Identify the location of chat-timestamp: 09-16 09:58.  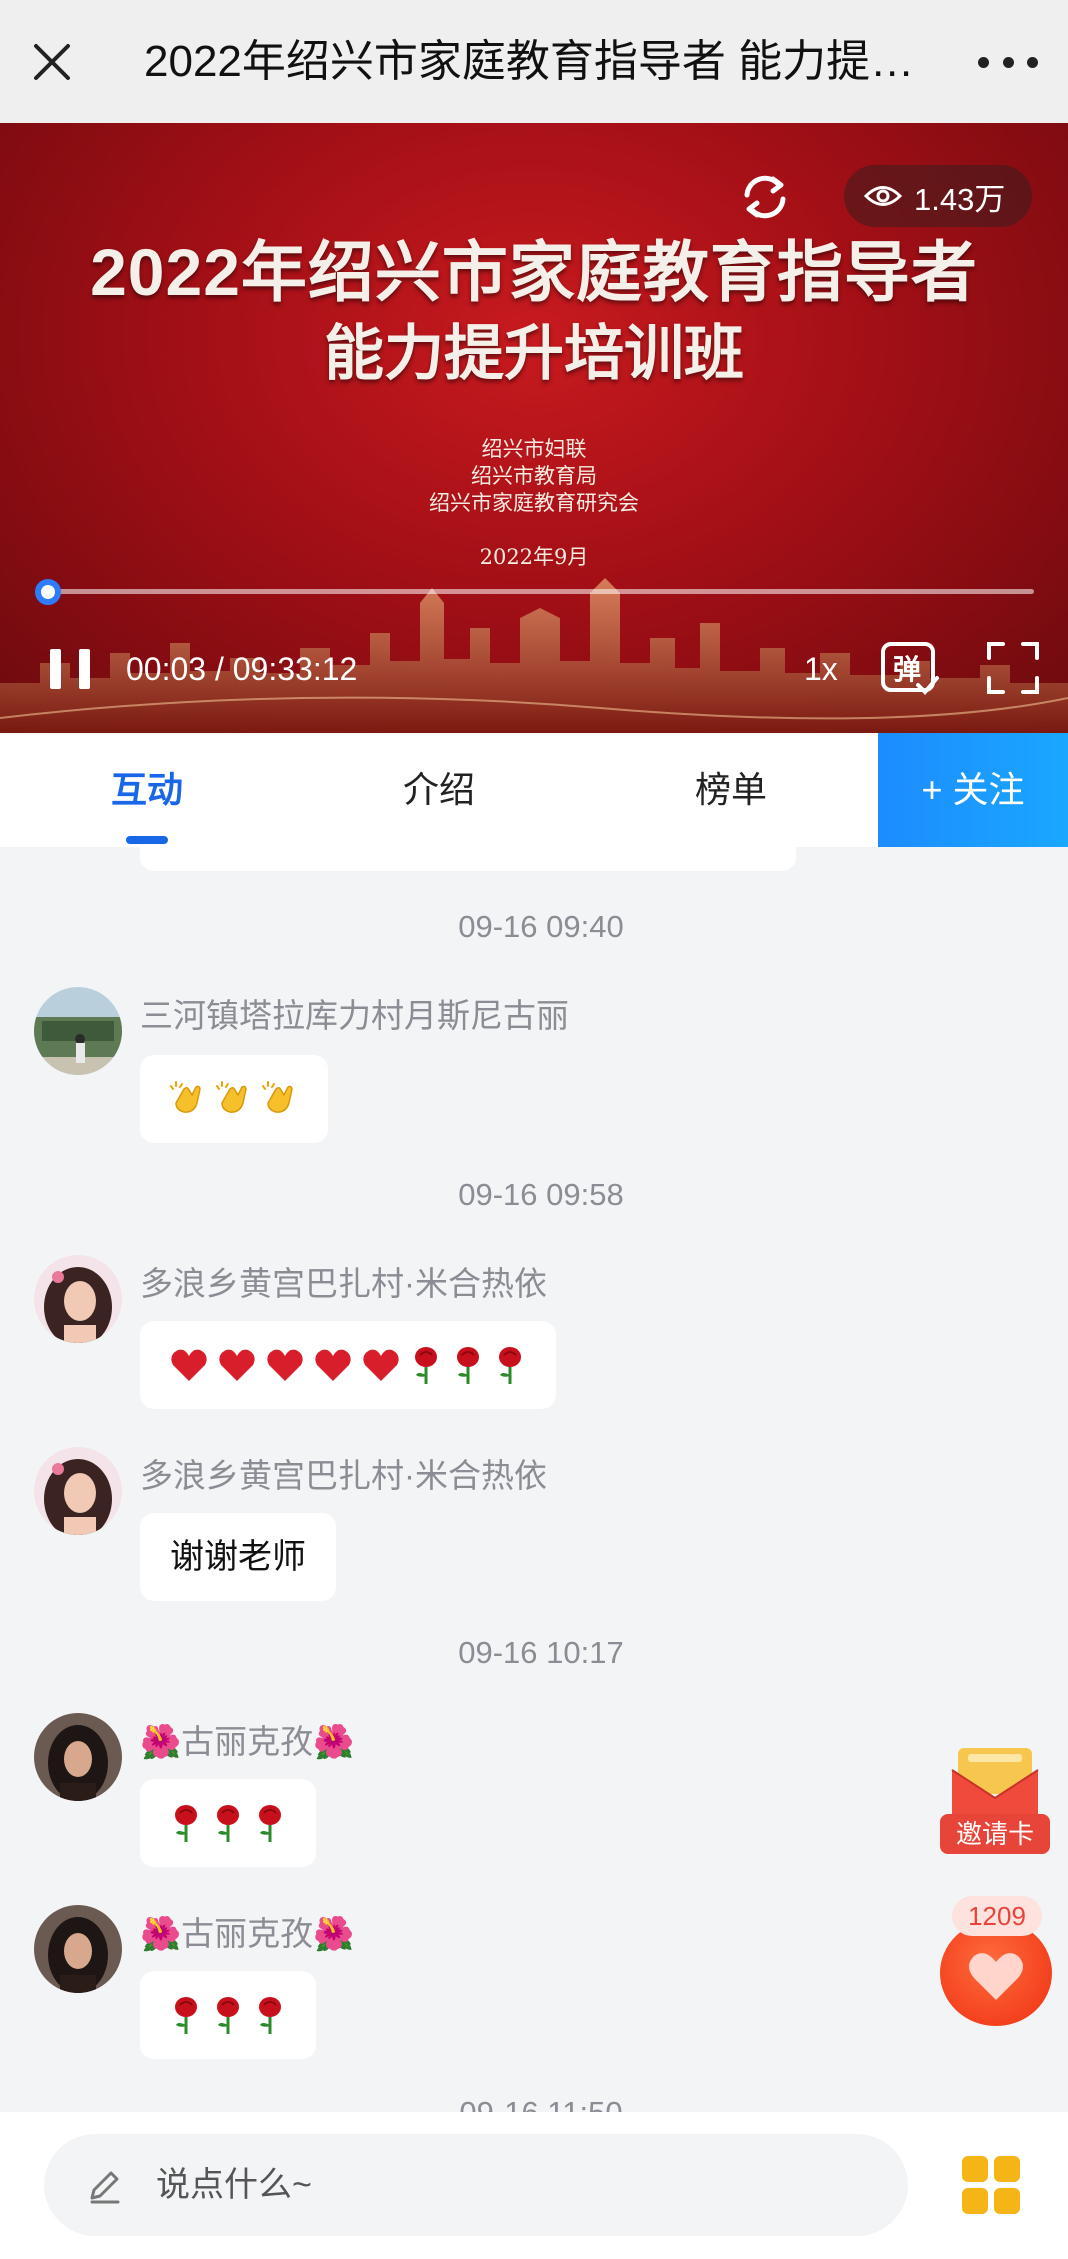
(541, 1194).